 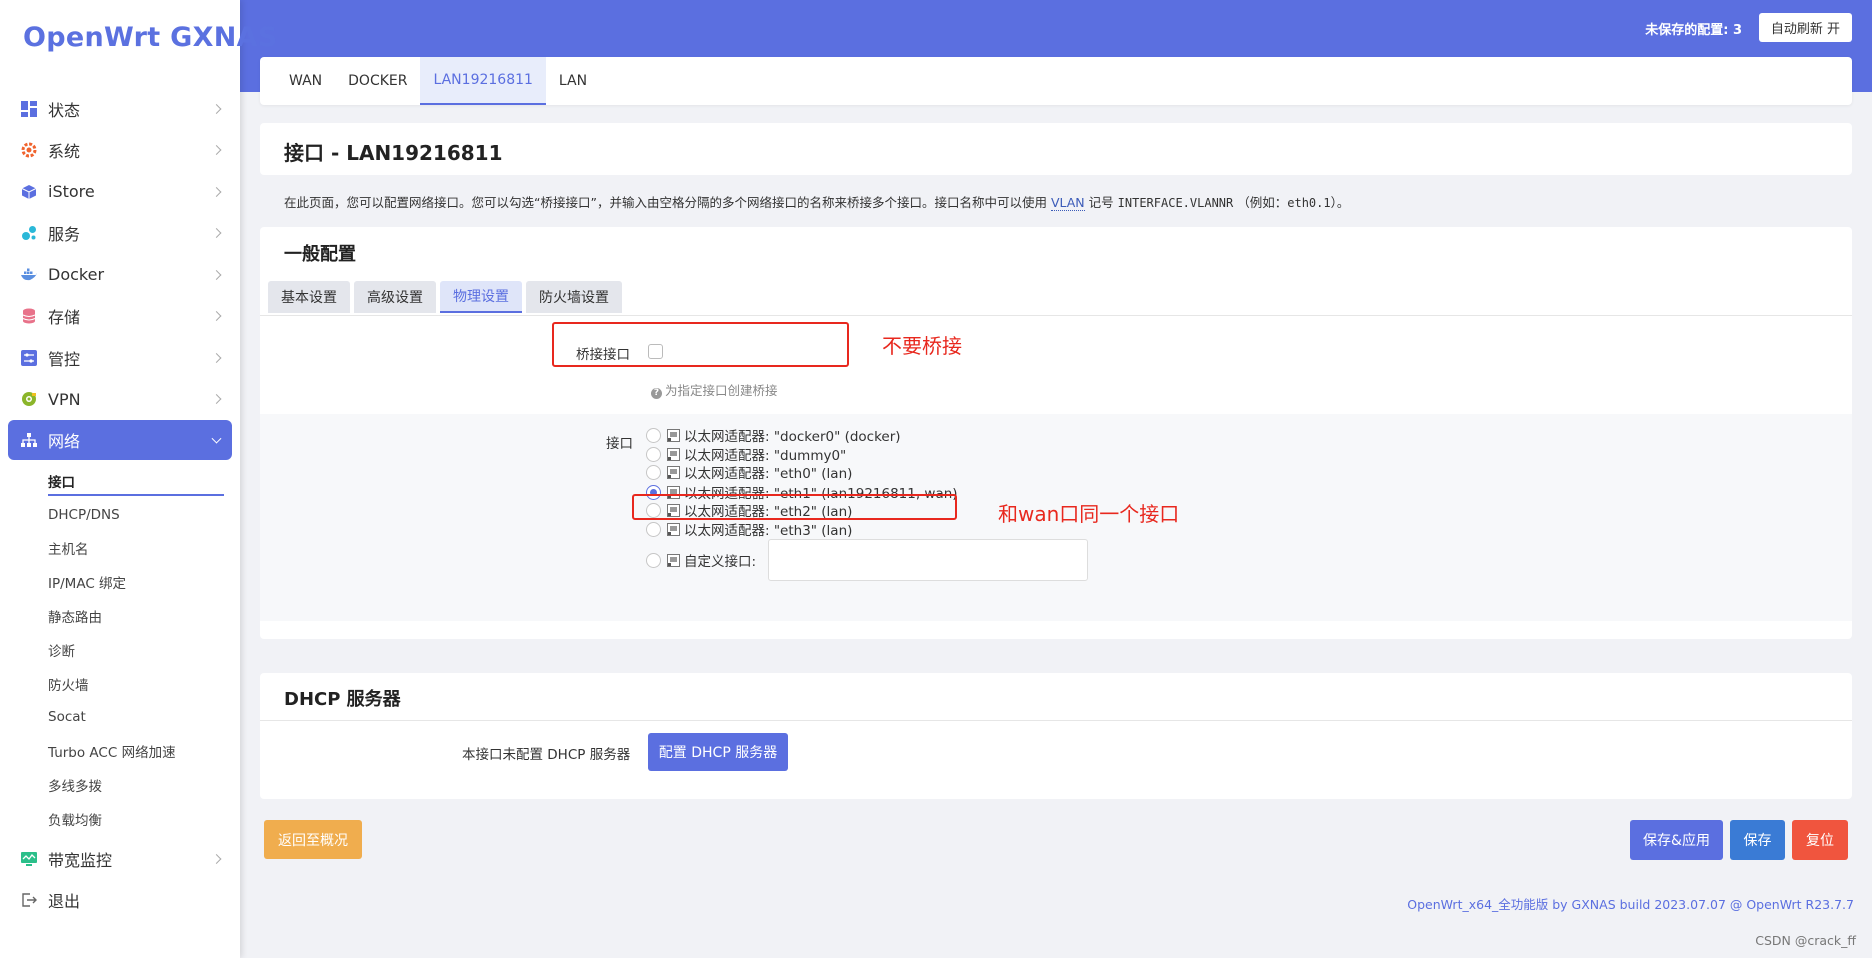 I want to click on sidebar-item-label: 退出, so click(x=64, y=902).